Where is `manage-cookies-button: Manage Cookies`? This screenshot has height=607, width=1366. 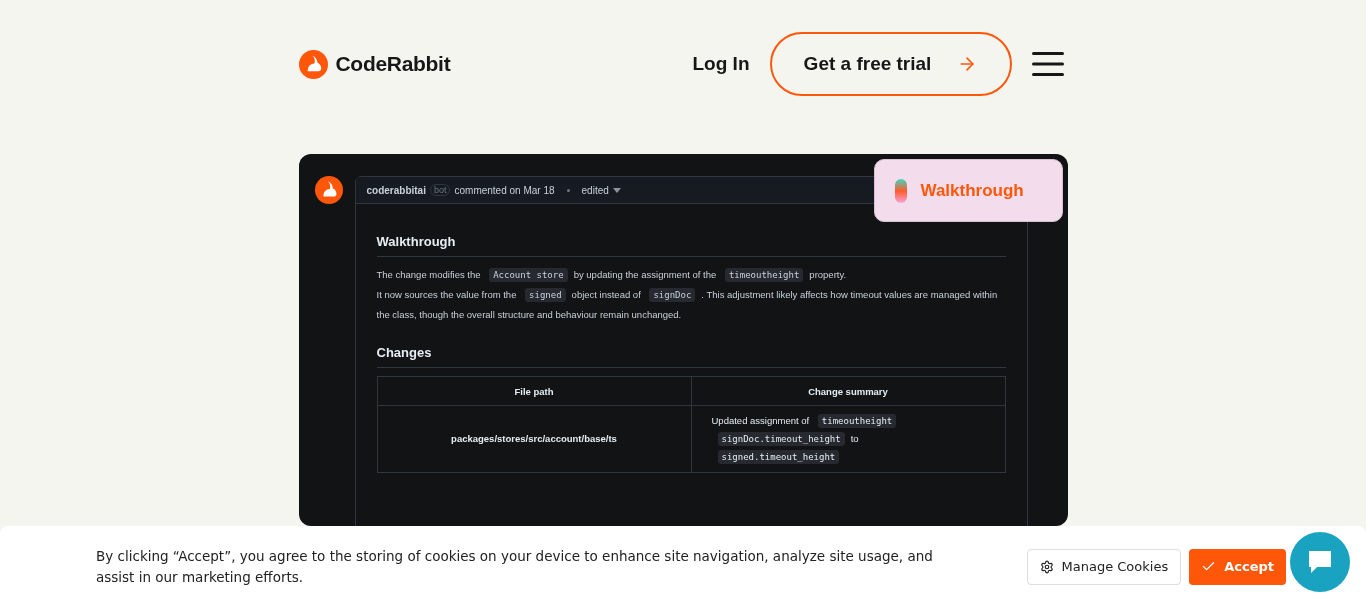 manage-cookies-button: Manage Cookies is located at coordinates (1104, 566).